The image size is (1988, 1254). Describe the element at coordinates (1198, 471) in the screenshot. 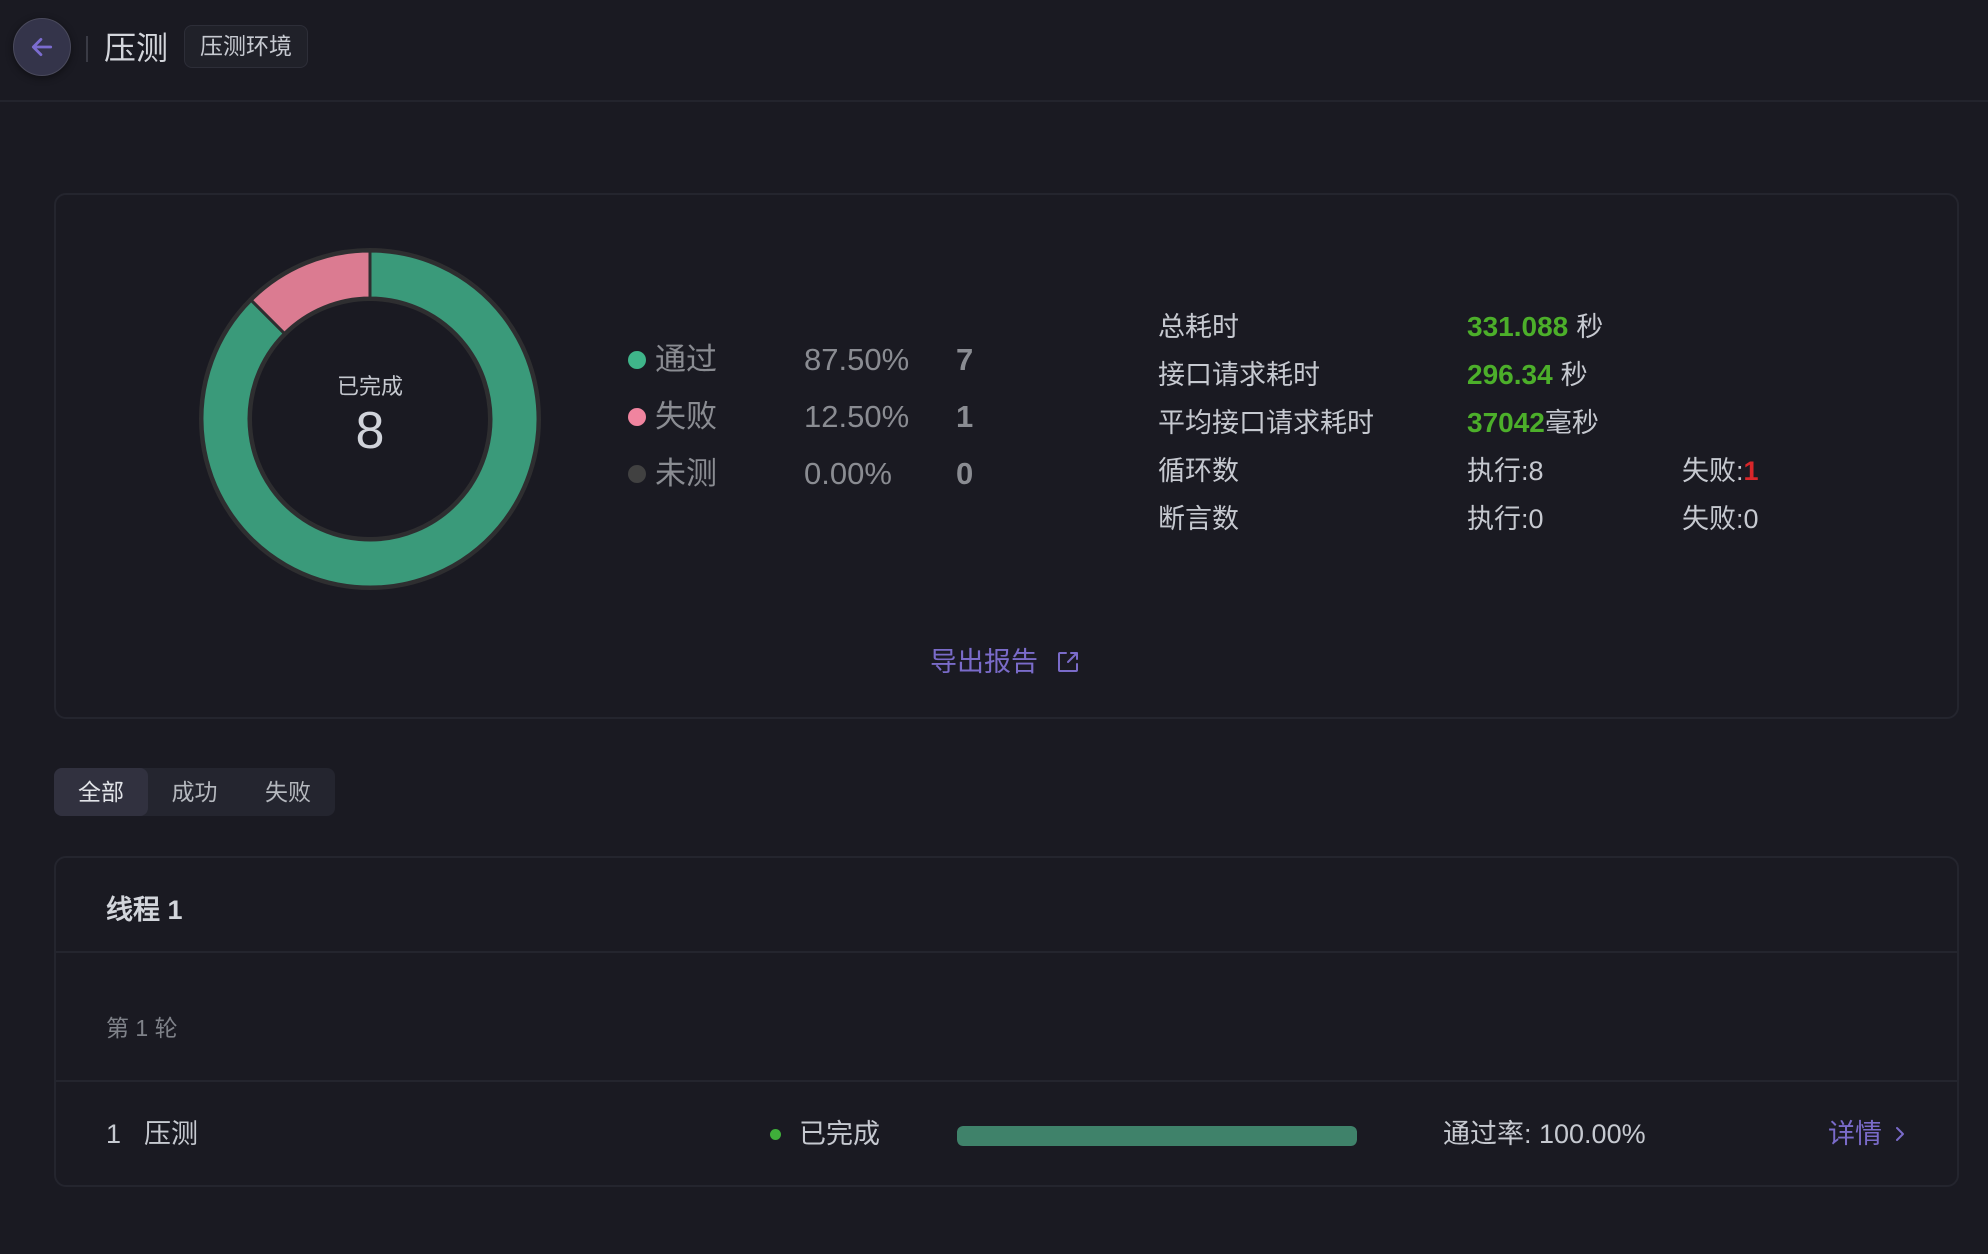

I see `stat-label: 循环数` at that location.